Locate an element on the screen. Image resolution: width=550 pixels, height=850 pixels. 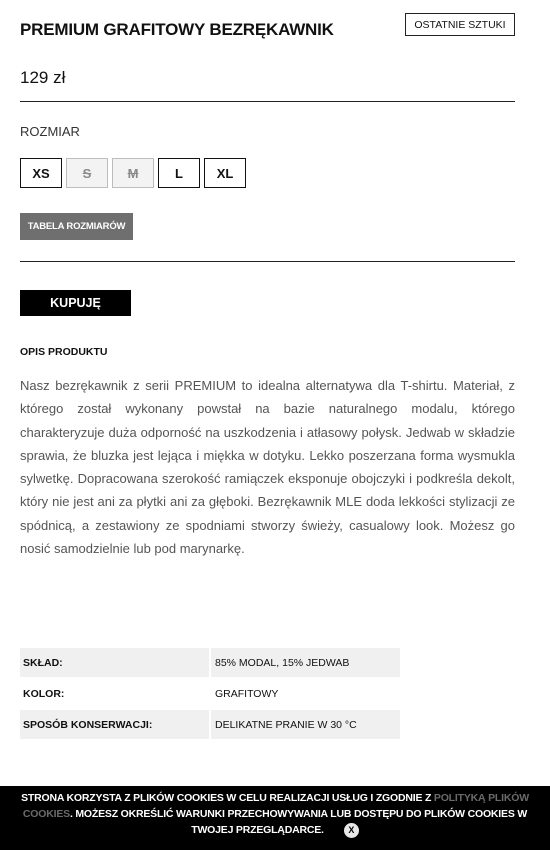
size-option-s: S is located at coordinates (87, 173).